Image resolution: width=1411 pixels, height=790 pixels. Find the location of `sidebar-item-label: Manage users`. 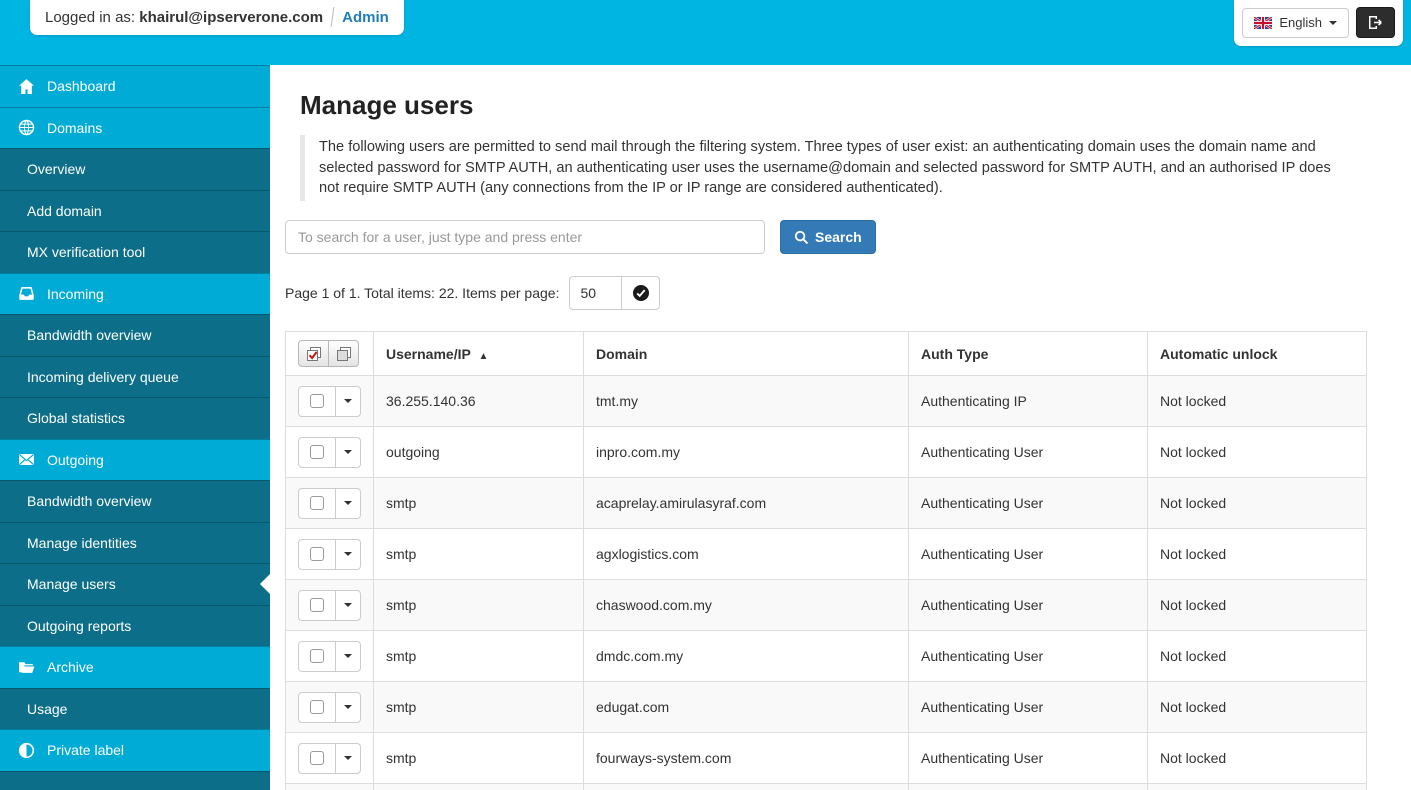

sidebar-item-label: Manage users is located at coordinates (71, 584).